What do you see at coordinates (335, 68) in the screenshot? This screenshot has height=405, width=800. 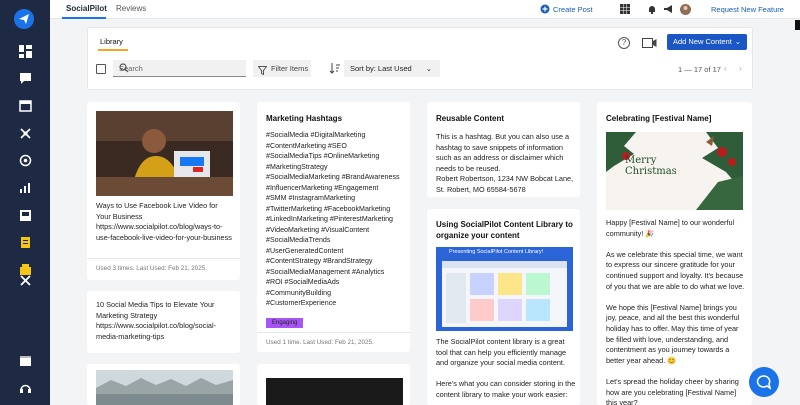 I see `sort-icon` at bounding box center [335, 68].